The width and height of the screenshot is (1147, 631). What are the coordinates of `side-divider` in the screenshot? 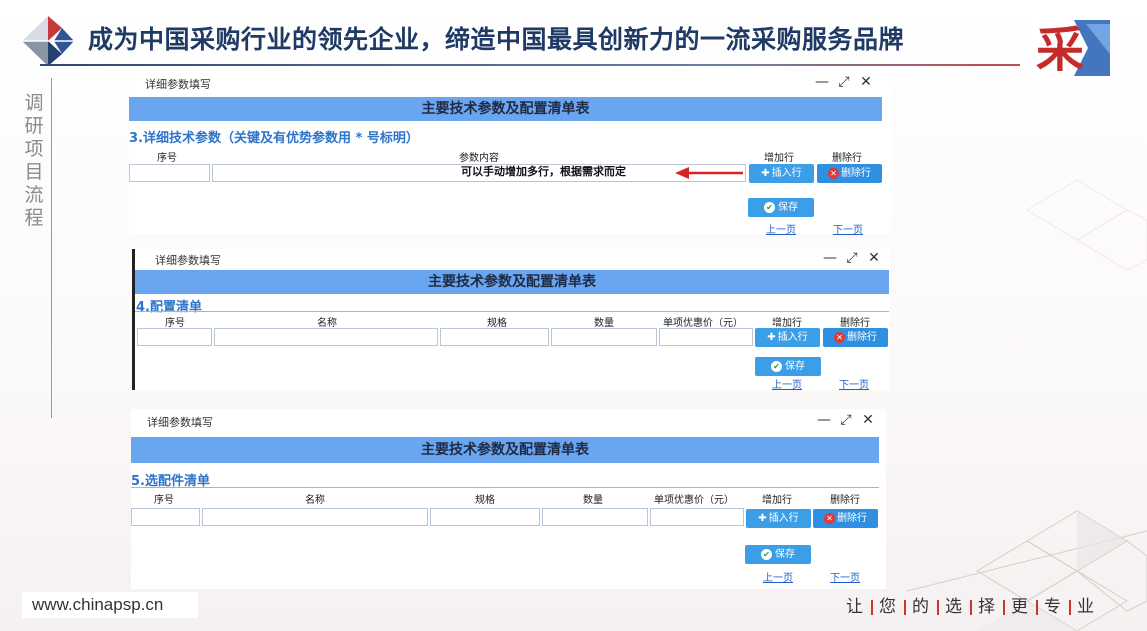 It's located at (51, 248).